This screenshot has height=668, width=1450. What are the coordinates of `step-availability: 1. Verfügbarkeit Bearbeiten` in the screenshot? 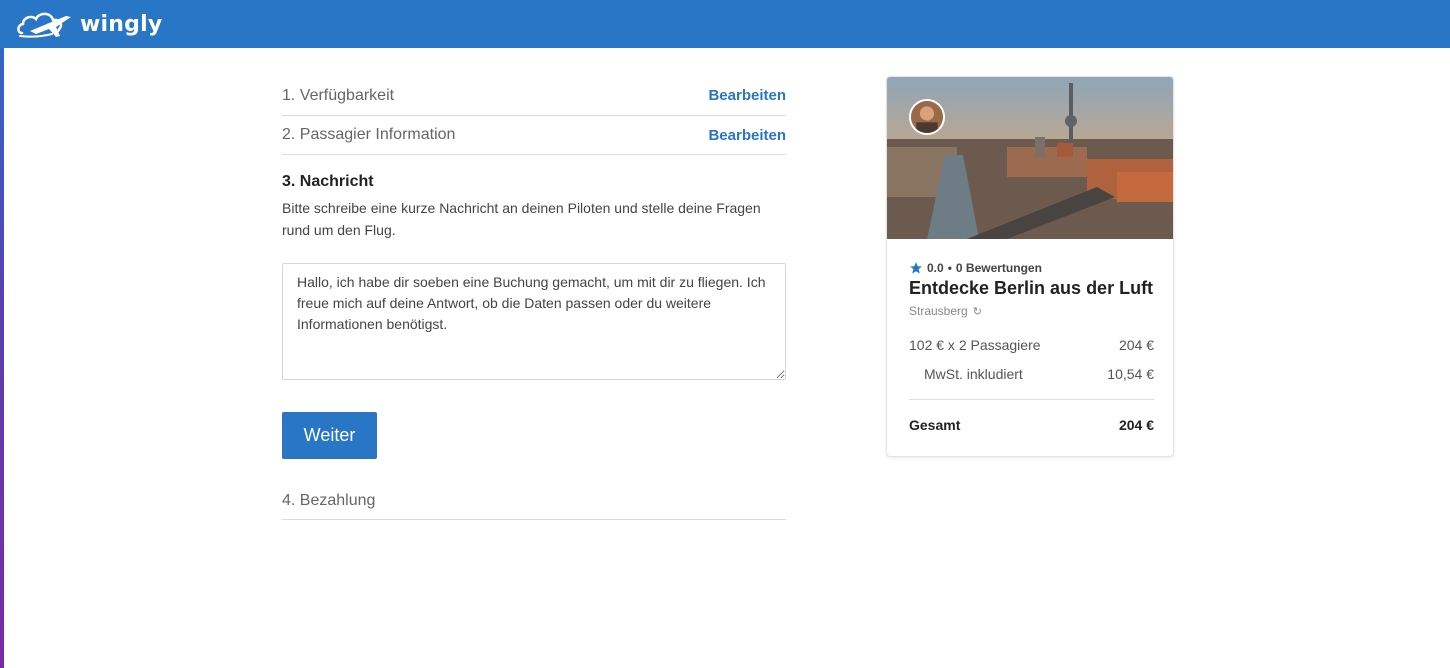 It's located at (534, 96).